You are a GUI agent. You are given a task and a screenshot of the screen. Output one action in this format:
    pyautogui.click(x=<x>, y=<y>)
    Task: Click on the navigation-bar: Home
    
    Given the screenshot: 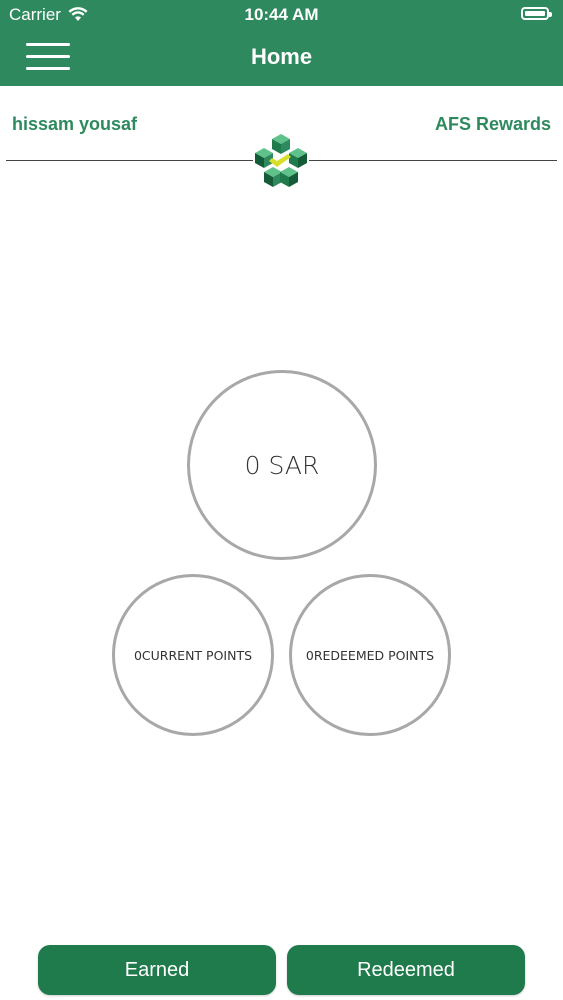 What is the action you would take?
    pyautogui.click(x=281, y=57)
    